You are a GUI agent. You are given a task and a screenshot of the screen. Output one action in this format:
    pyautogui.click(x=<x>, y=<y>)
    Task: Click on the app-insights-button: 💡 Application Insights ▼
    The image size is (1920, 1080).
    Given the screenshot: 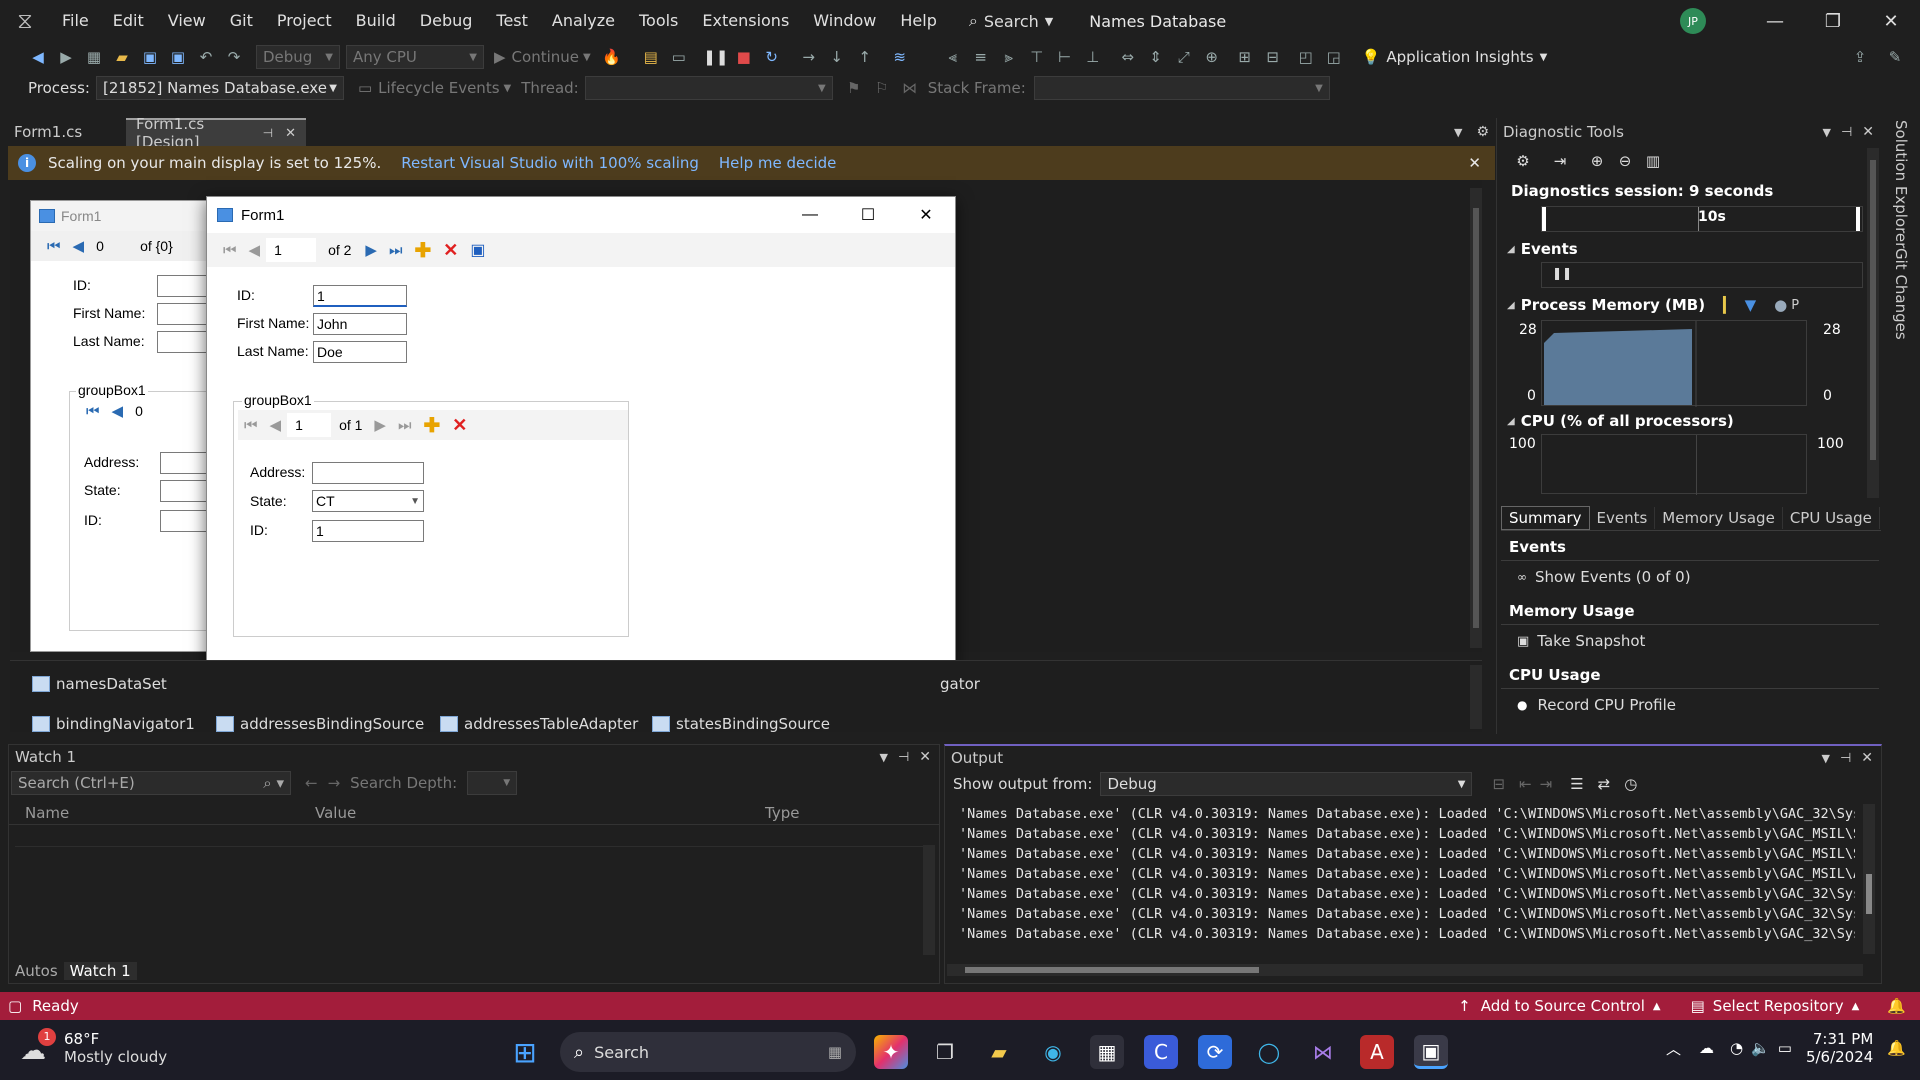 What is the action you would take?
    pyautogui.click(x=1455, y=57)
    